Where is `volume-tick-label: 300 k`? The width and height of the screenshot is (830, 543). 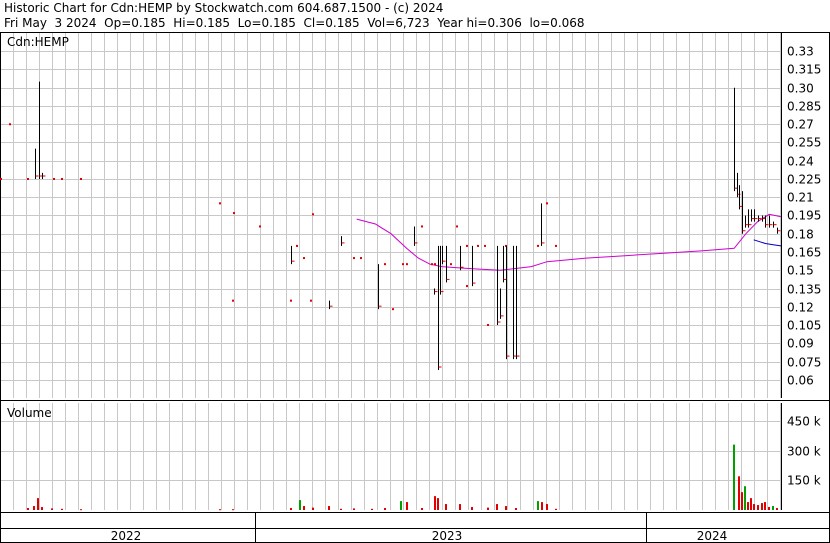
volume-tick-label: 300 k is located at coordinates (804, 452).